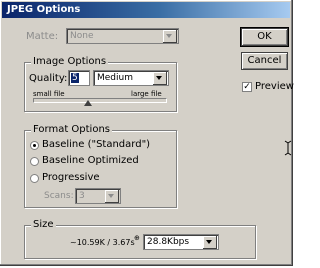 The width and height of the screenshot is (320, 268). What do you see at coordinates (274, 86) in the screenshot?
I see `preview-label: Preview` at bounding box center [274, 86].